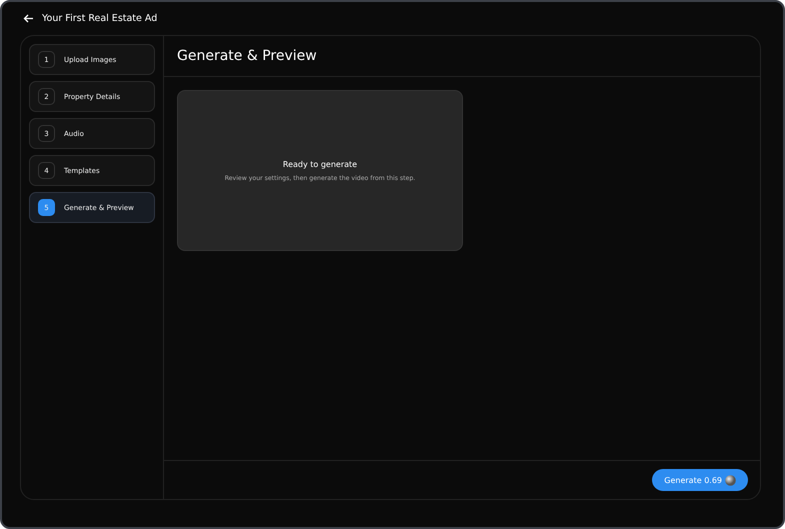  Describe the element at coordinates (320, 164) in the screenshot. I see `preview-heading: Ready to generate` at that location.